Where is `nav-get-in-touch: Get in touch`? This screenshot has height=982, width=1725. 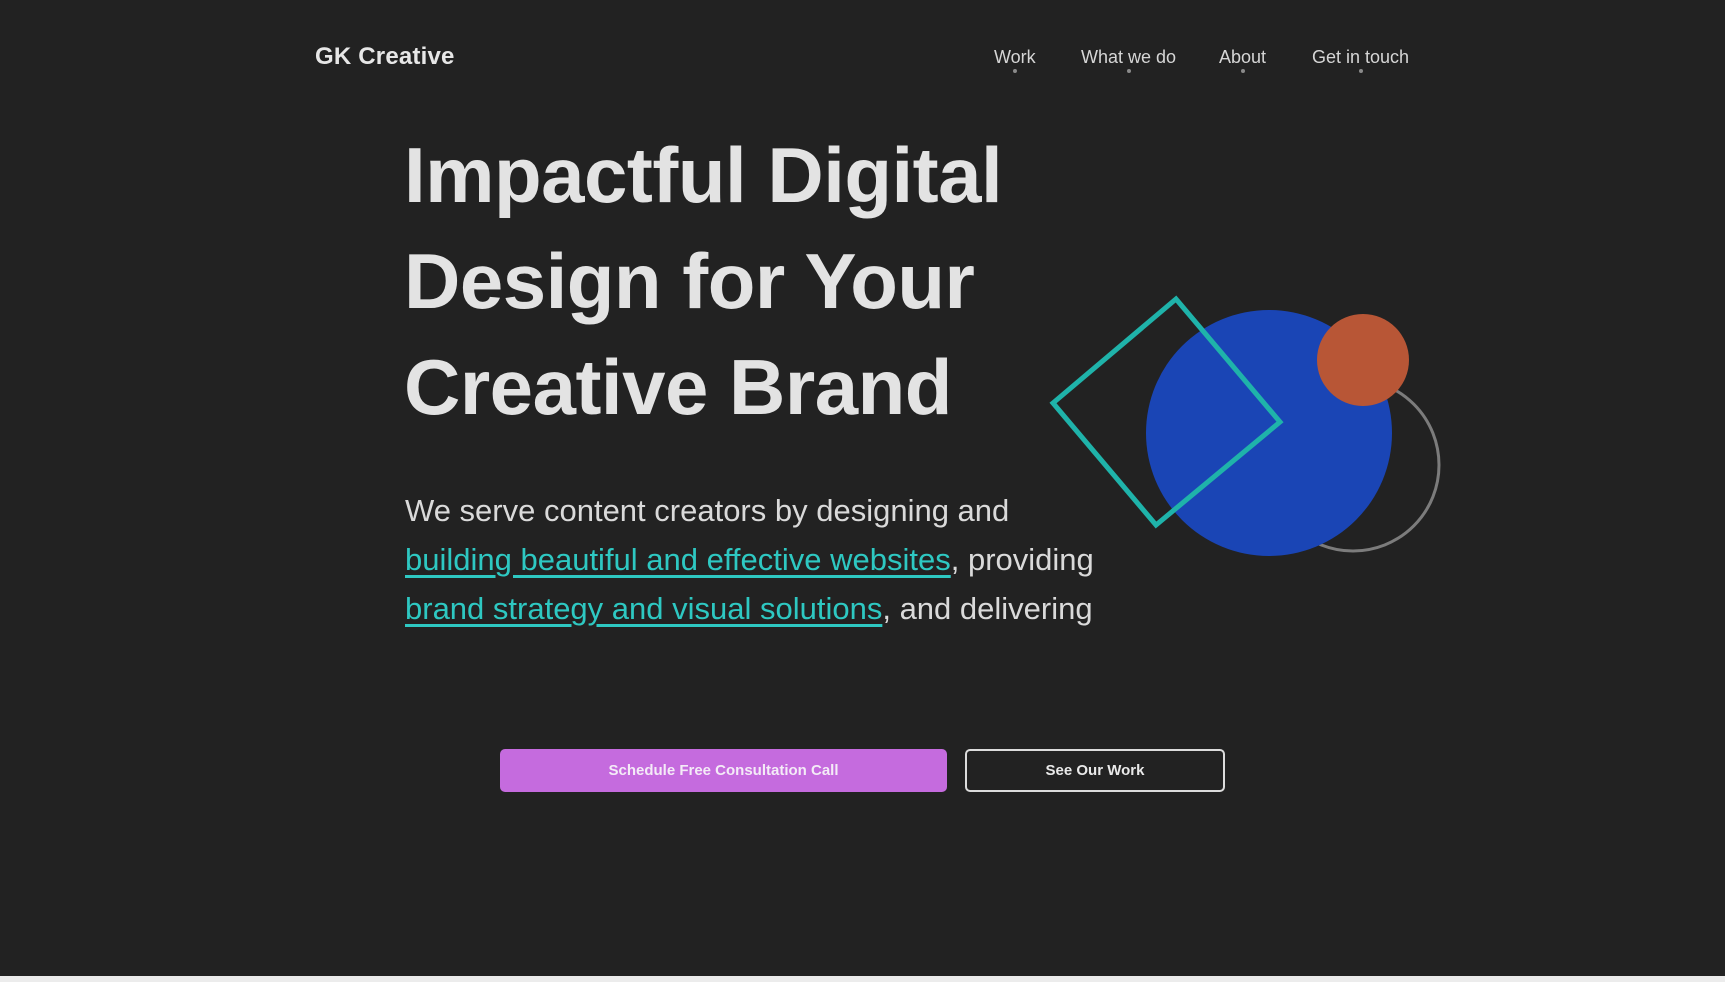
nav-get-in-touch: Get in touch is located at coordinates (1361, 60).